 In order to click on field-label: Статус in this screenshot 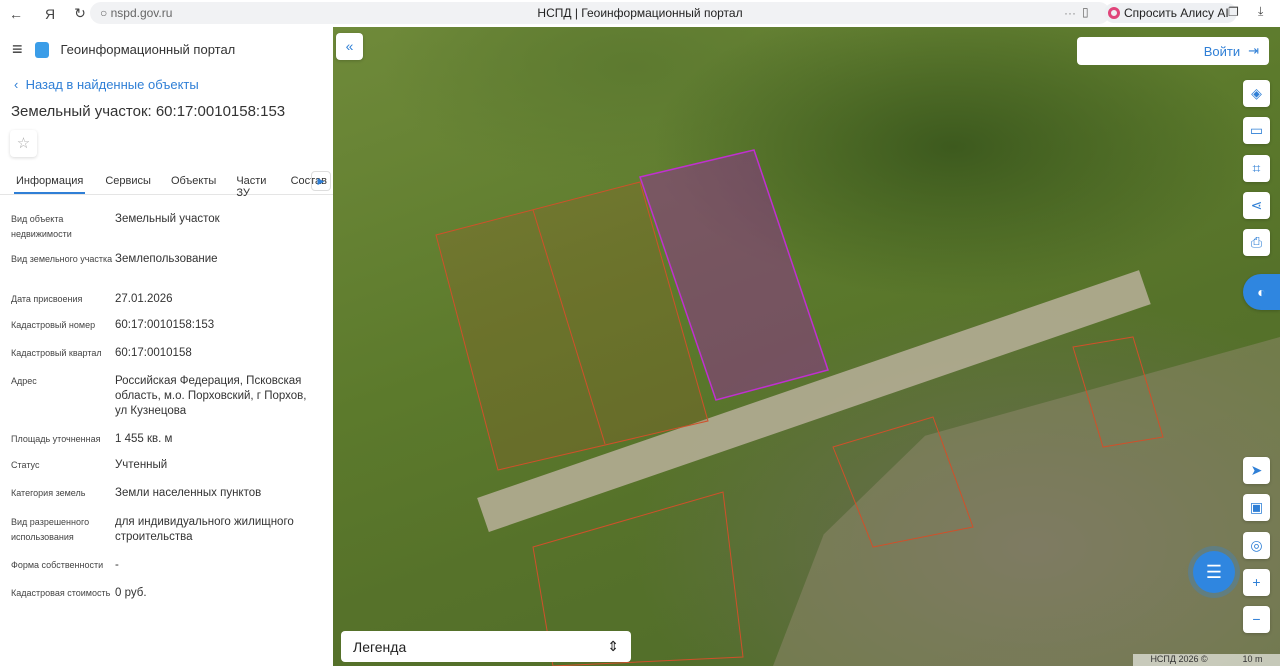, I will do `click(25, 465)`.